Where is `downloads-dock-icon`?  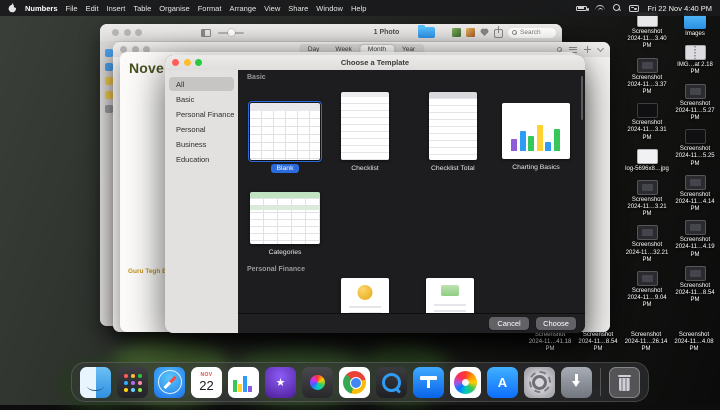
downloads-dock-icon is located at coordinates (576, 382).